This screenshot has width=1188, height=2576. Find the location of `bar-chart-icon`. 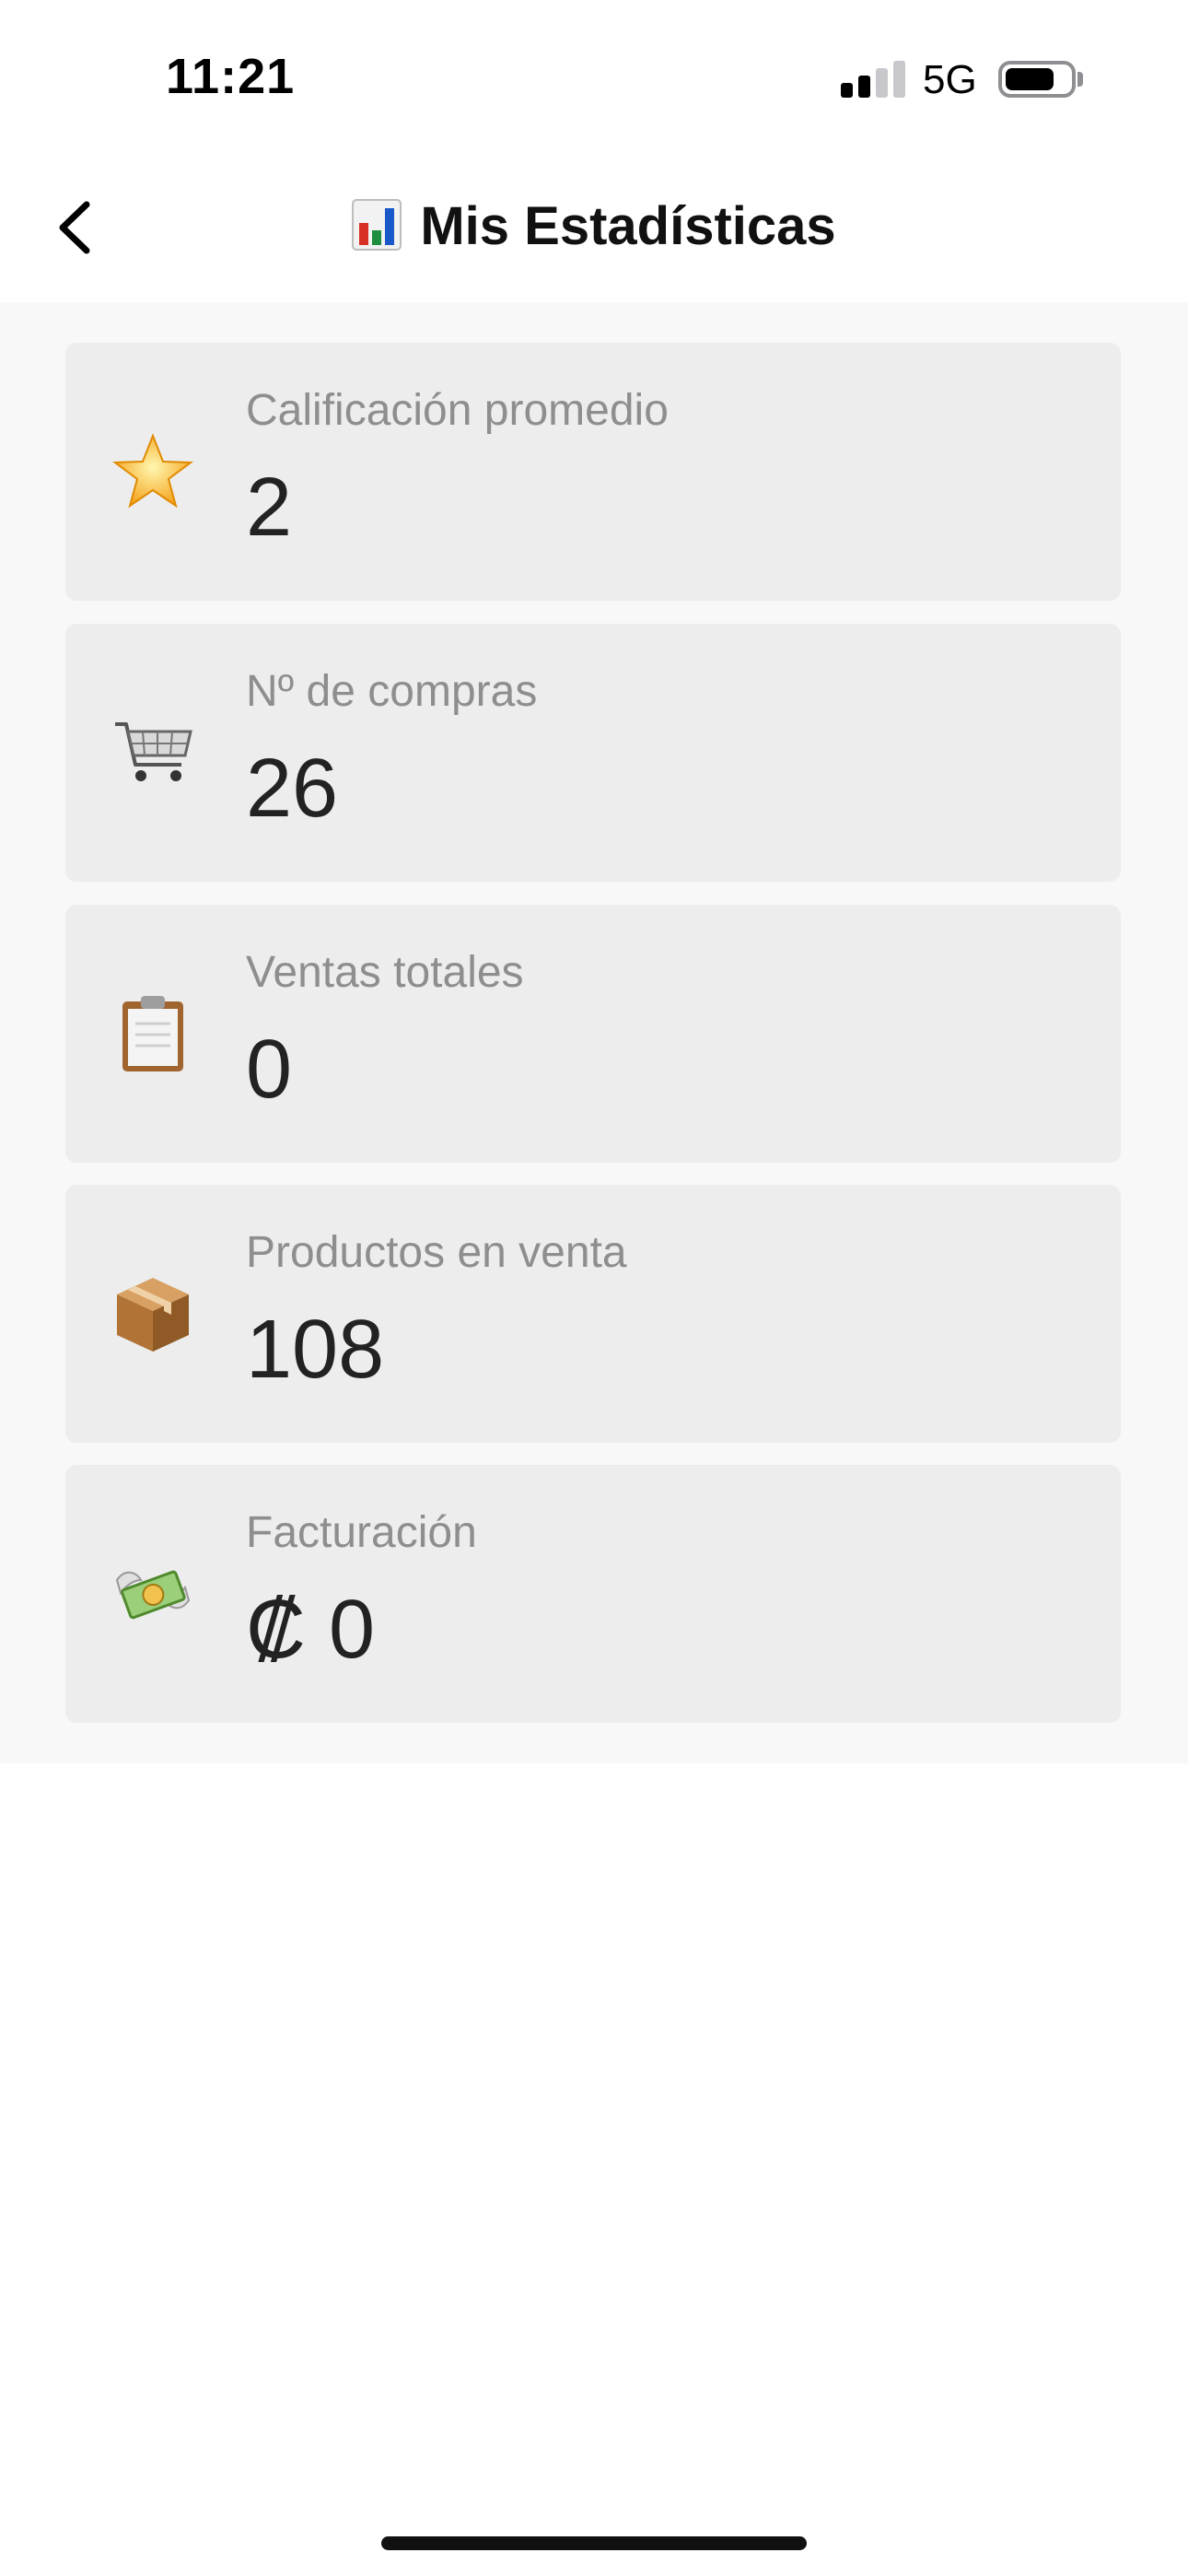

bar-chart-icon is located at coordinates (377, 224).